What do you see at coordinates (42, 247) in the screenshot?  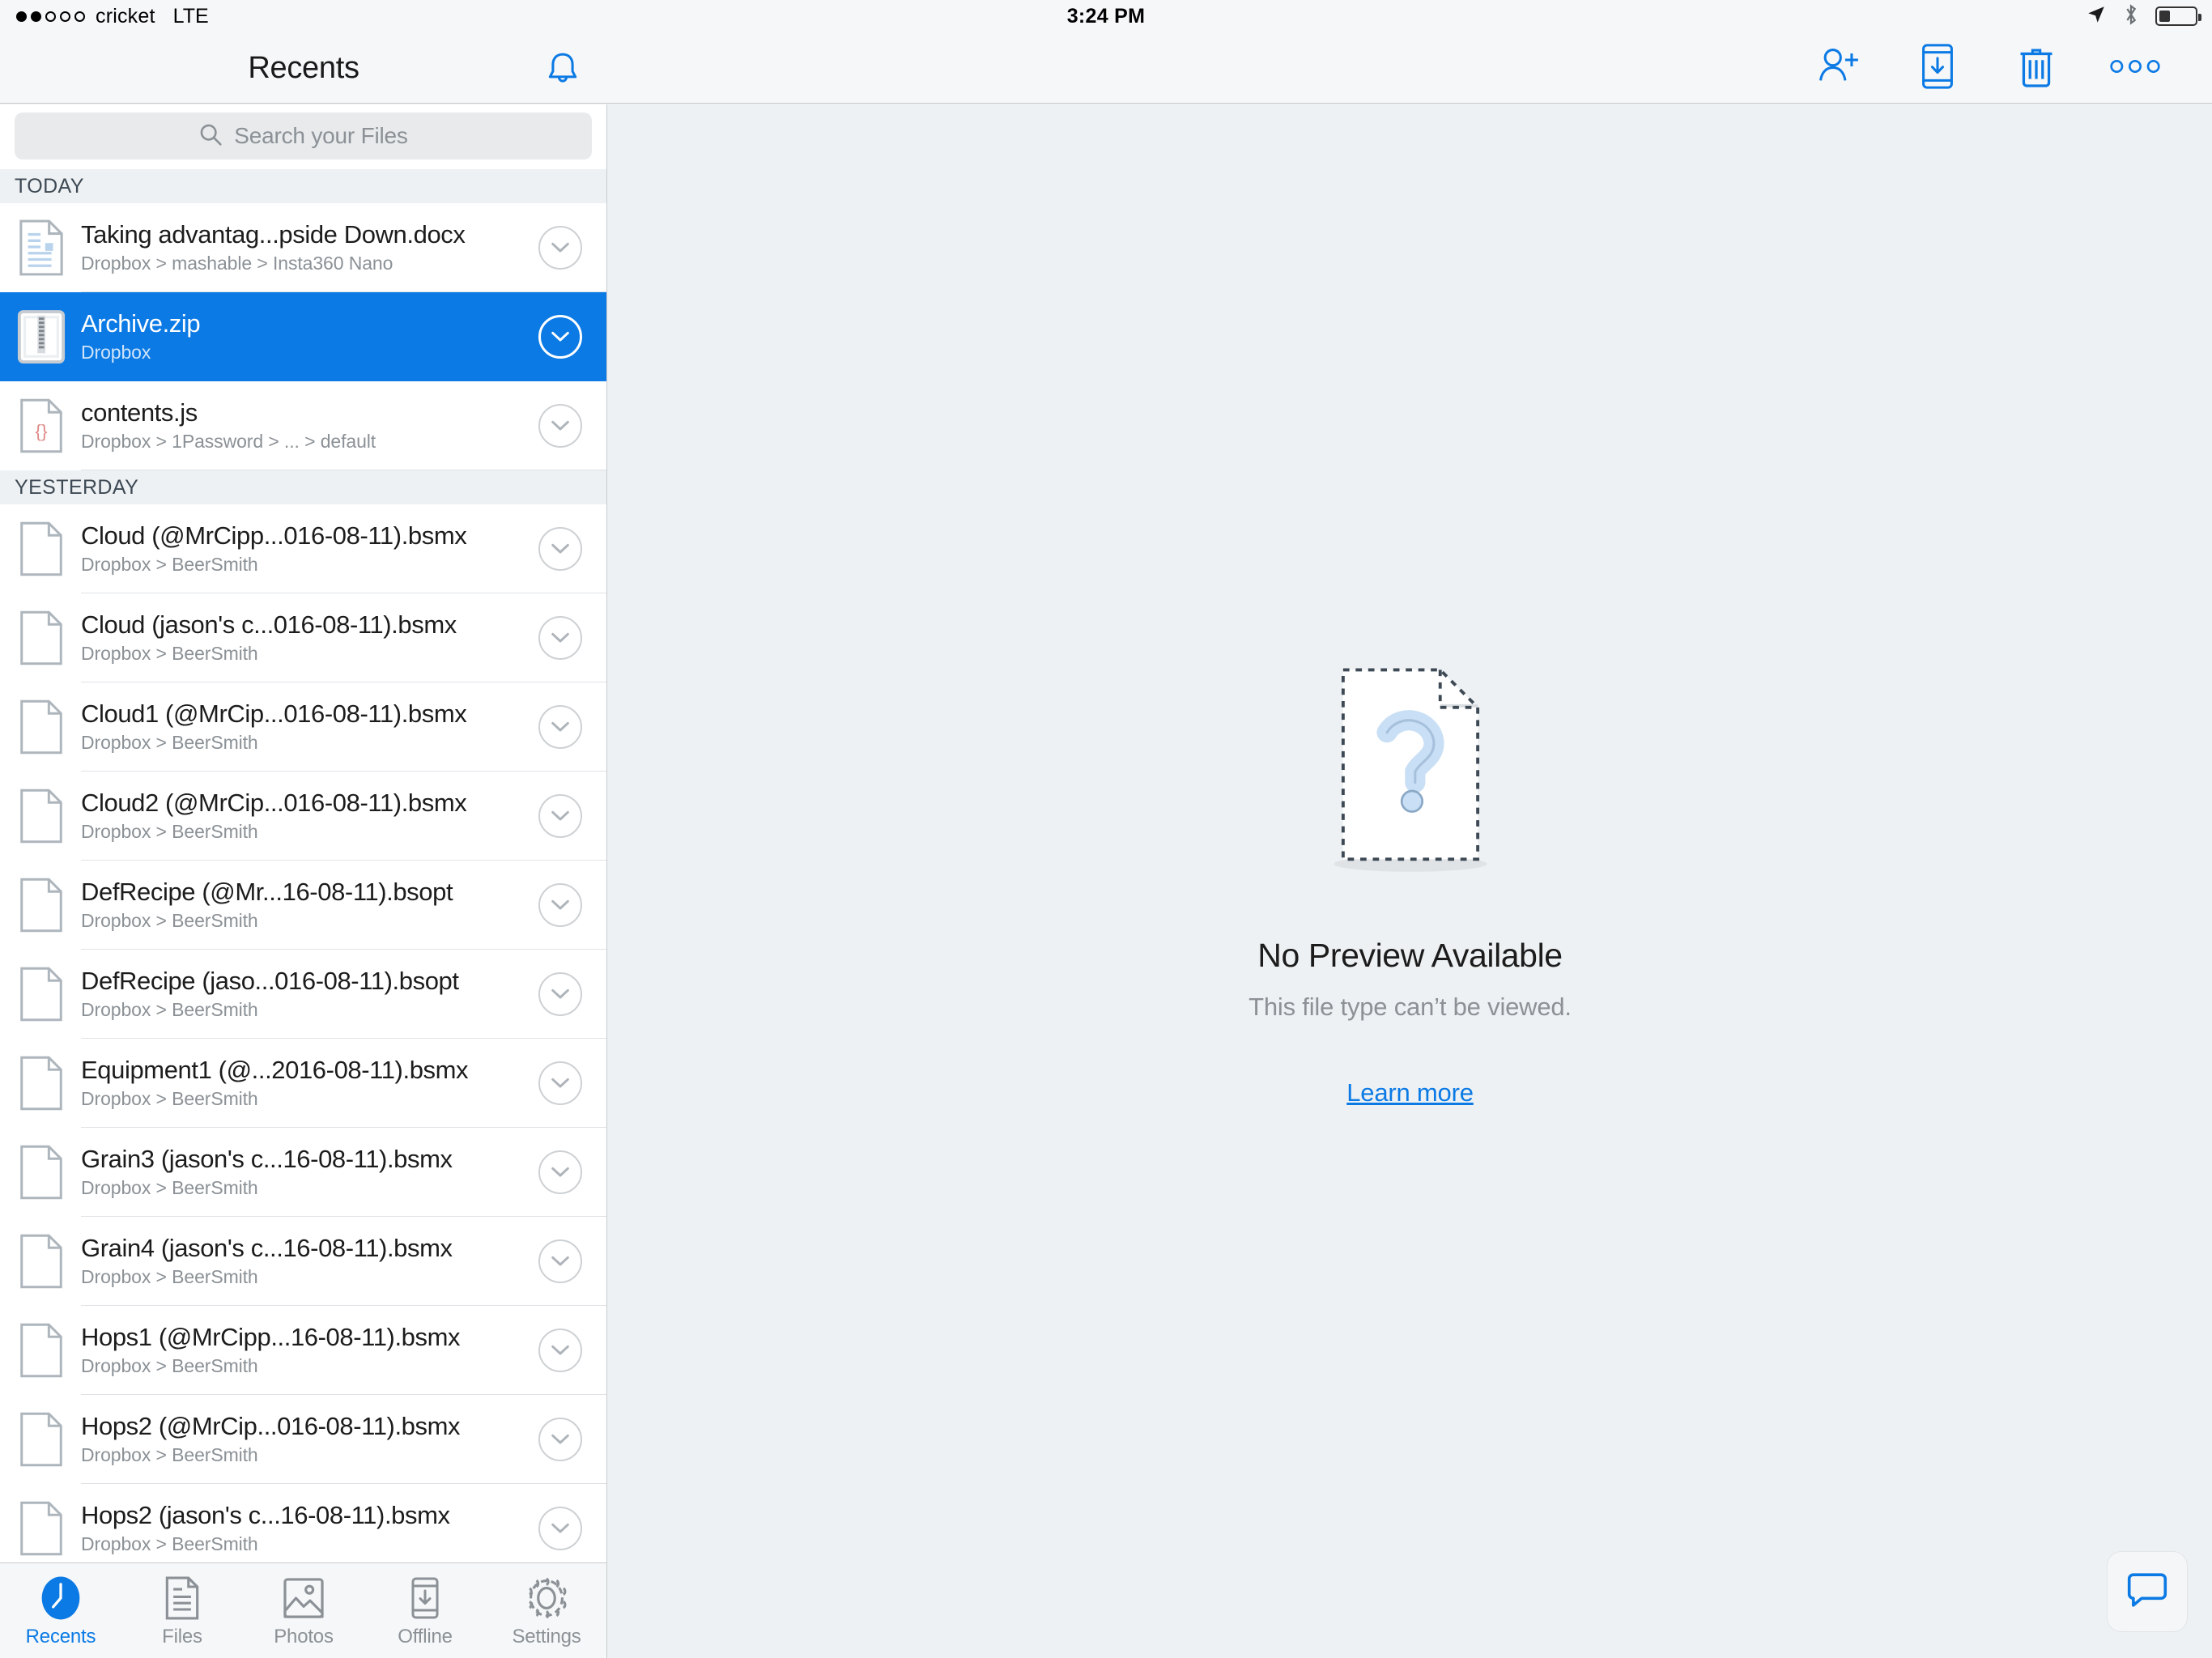 I see `doc-file-icon` at bounding box center [42, 247].